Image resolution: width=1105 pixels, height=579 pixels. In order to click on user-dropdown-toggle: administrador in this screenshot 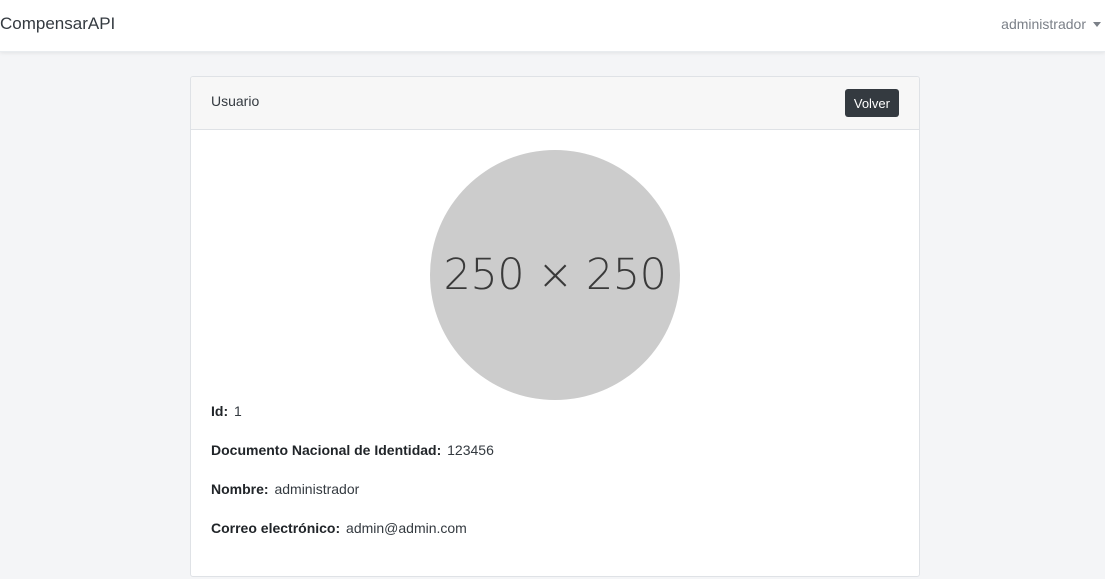, I will do `click(1051, 24)`.